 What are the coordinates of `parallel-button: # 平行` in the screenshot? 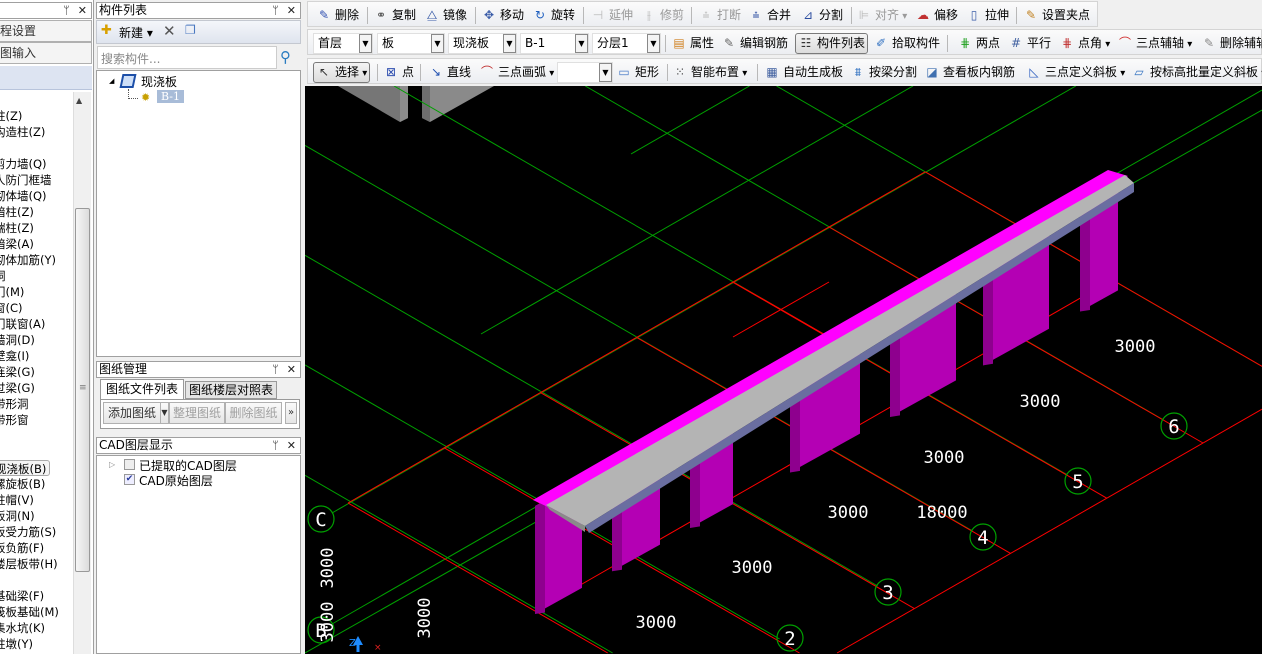 It's located at (1029, 43).